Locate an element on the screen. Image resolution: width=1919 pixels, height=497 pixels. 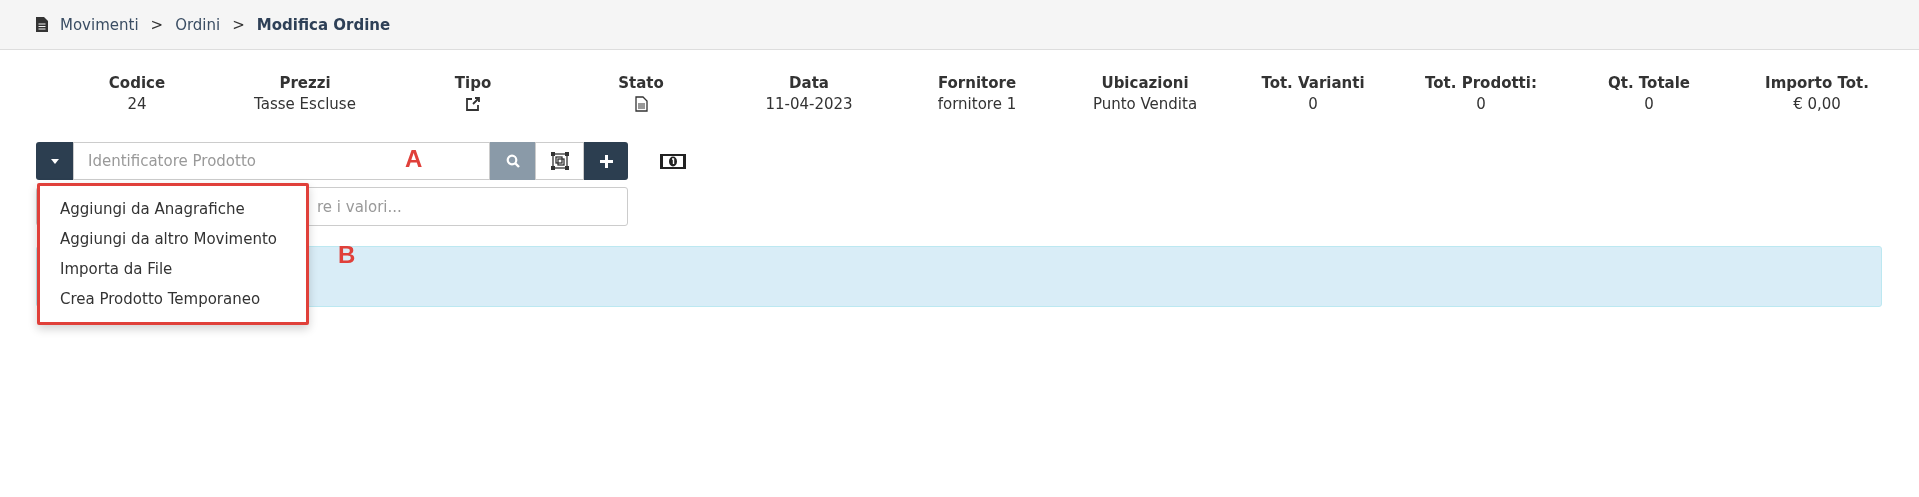
summary-label: Stato is located at coordinates (641, 83).